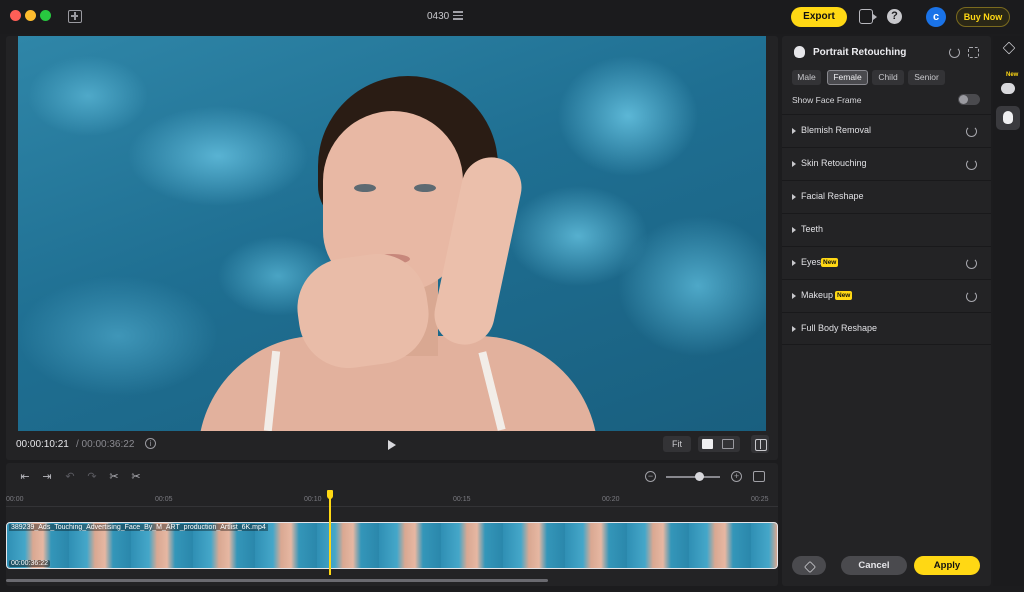  What do you see at coordinates (45, 15) in the screenshot?
I see `zoom-window-button` at bounding box center [45, 15].